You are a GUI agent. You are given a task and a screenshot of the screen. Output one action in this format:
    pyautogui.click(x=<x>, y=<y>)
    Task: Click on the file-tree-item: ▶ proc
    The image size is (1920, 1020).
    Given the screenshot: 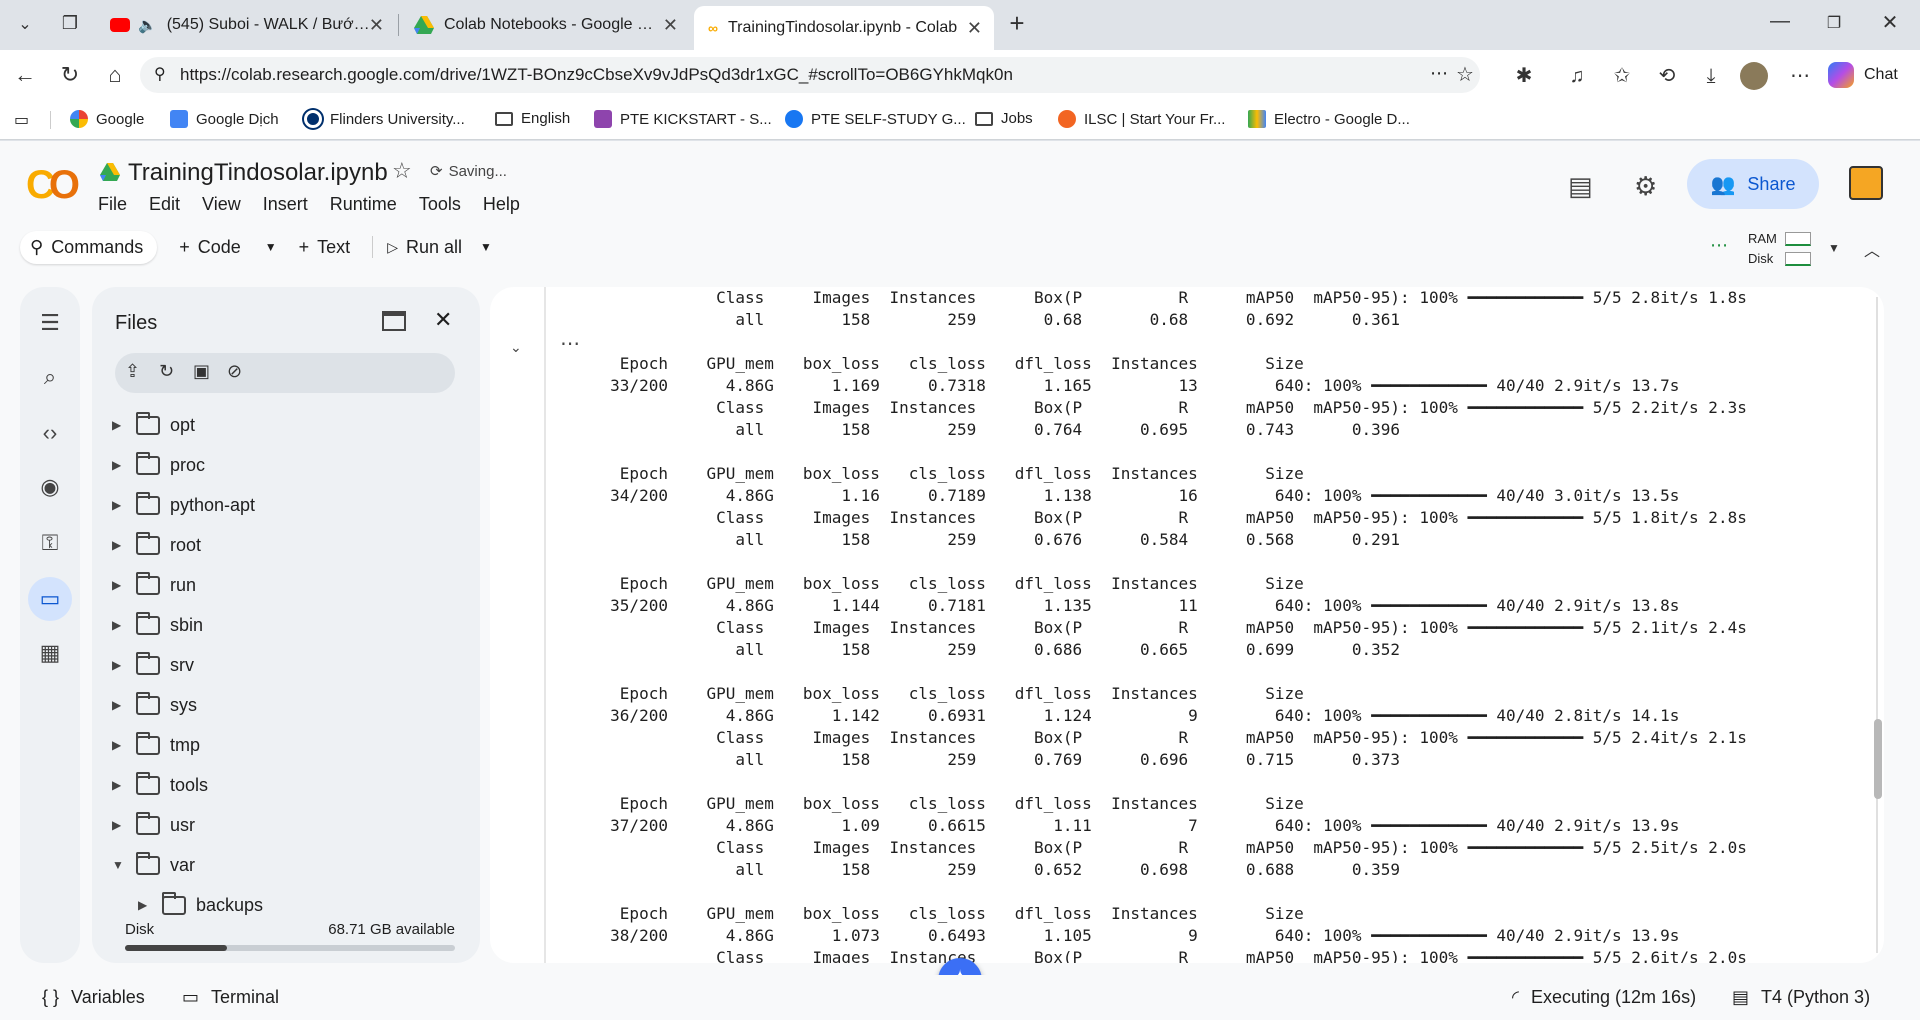 What is the action you would take?
    pyautogui.click(x=158, y=465)
    